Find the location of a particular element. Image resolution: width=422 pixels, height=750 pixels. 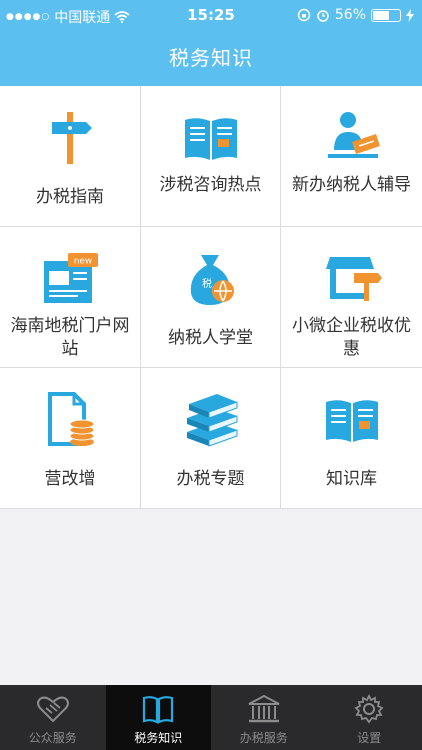

grid-item-small-business-tax-benefits: 小微企业税收优惠 is located at coordinates (351, 297).